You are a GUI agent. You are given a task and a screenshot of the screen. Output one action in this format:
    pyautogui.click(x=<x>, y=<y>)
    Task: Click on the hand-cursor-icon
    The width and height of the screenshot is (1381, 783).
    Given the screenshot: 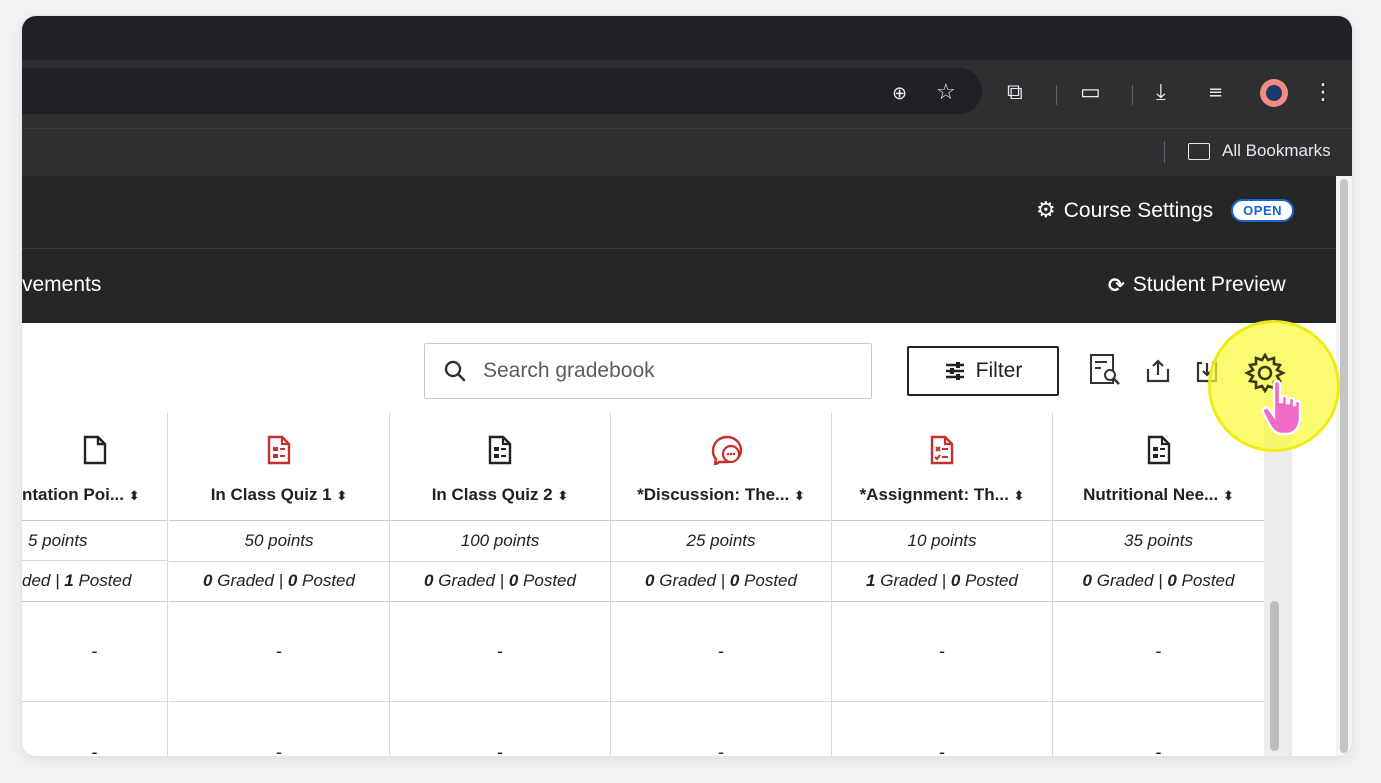 What is the action you would take?
    pyautogui.click(x=1281, y=407)
    